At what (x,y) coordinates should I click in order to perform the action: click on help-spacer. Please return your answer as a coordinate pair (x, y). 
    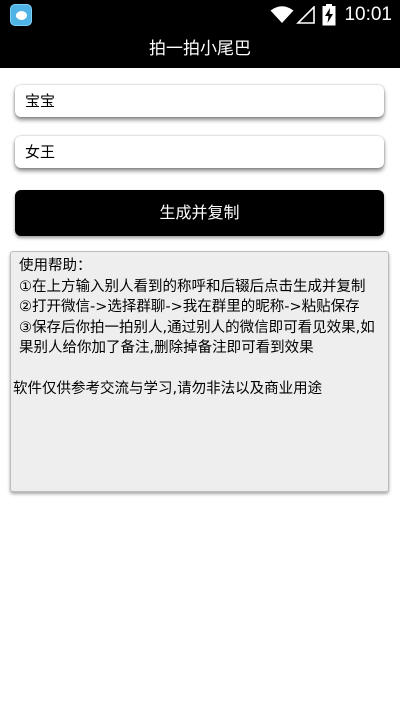
    Looking at the image, I should click on (199, 369).